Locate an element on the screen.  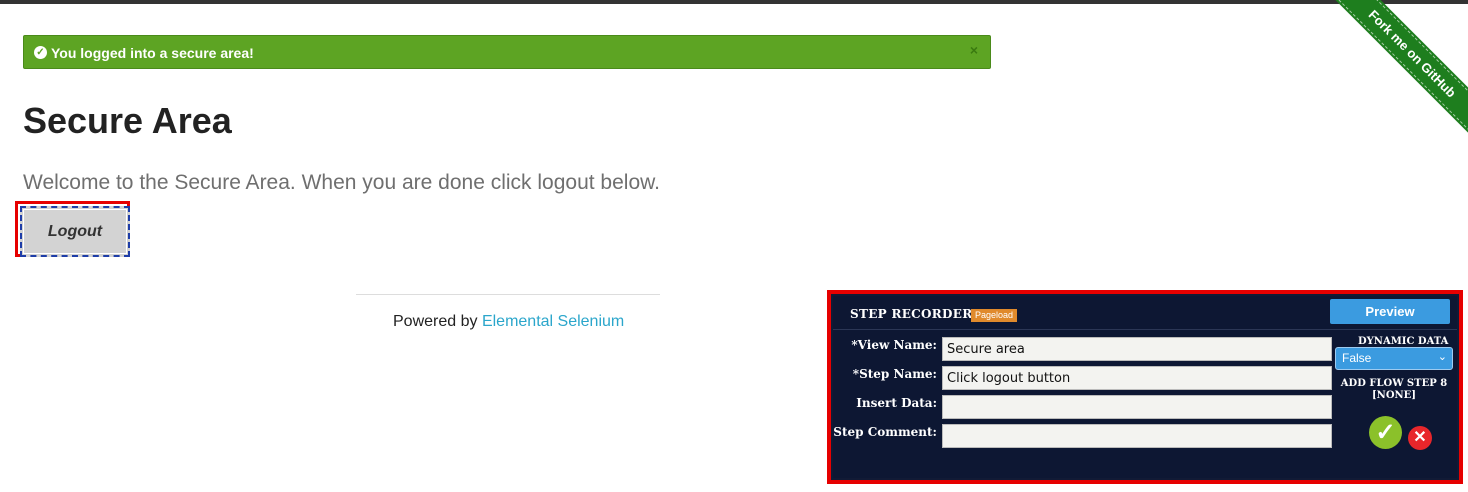
recorder-title: STEP RECORDER is located at coordinates (911, 314).